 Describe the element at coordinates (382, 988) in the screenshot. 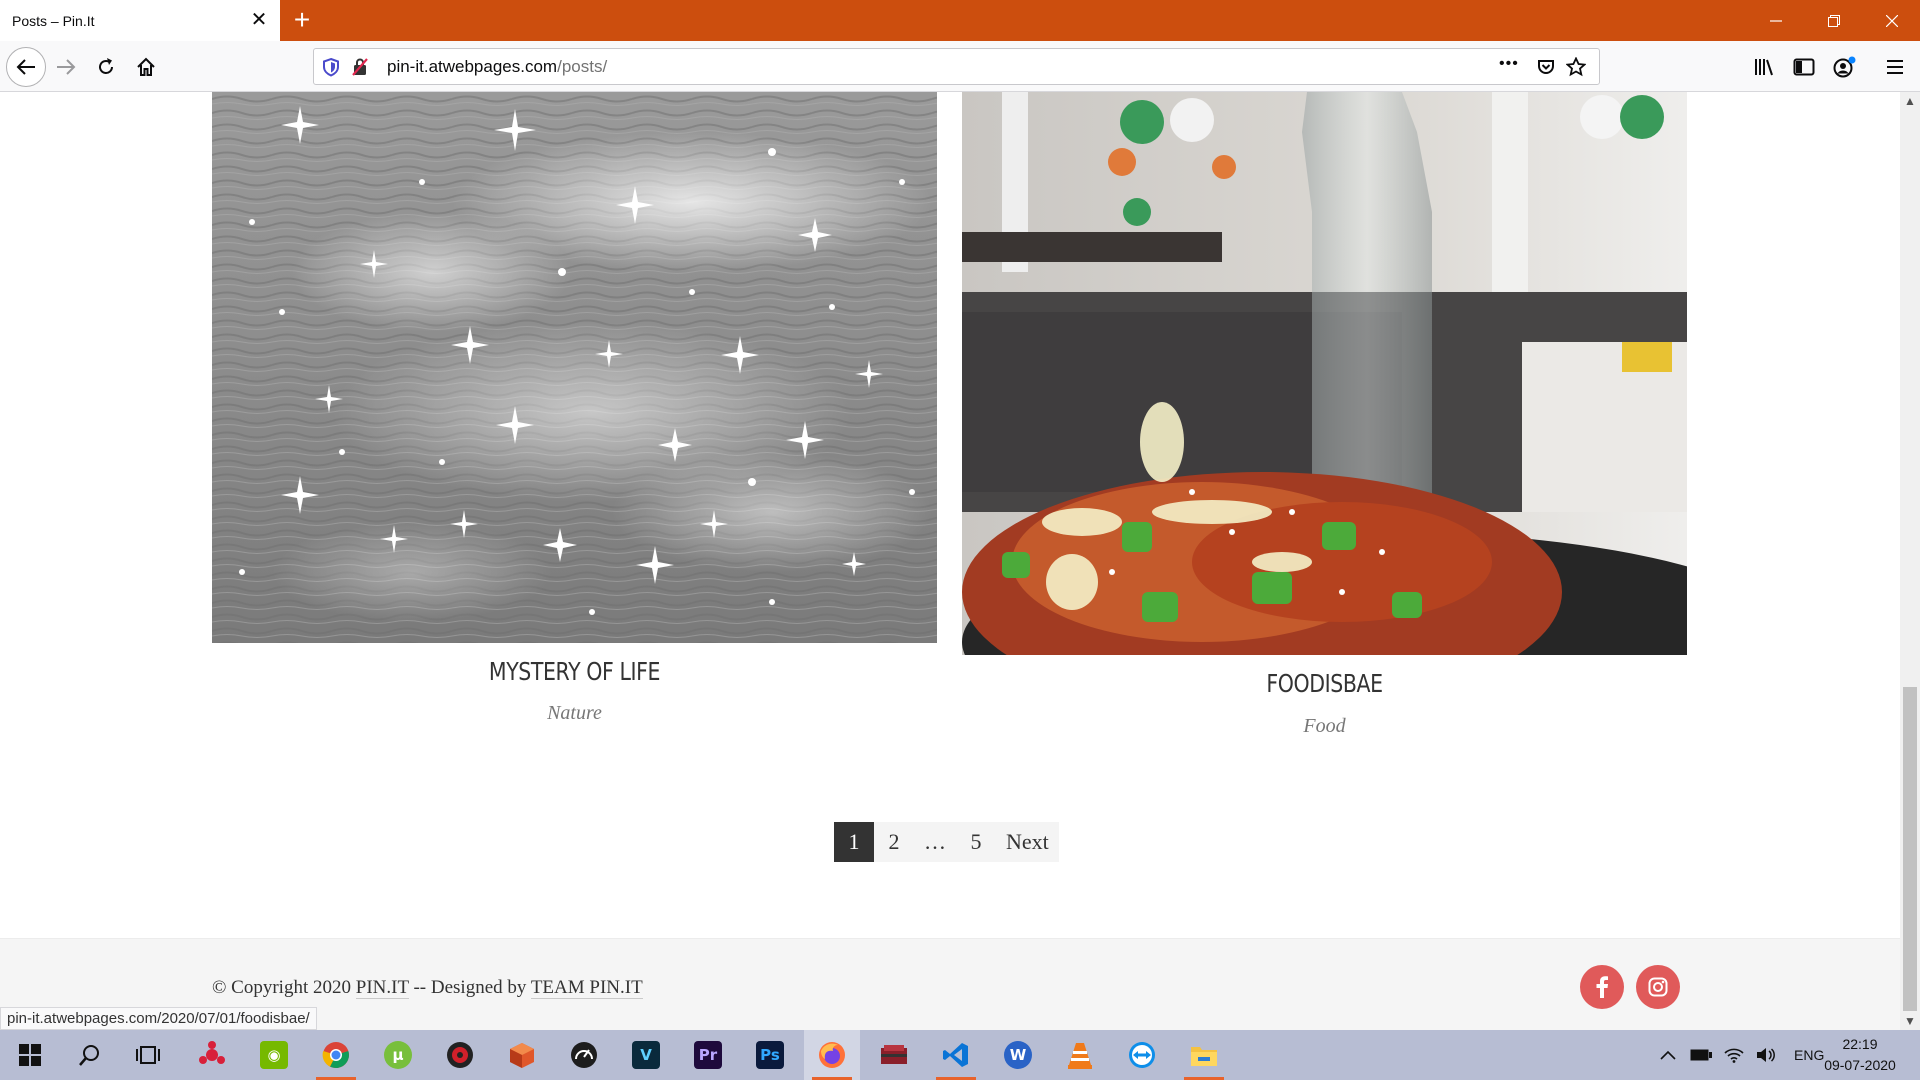

I see `brand-link: PIN.IT` at that location.